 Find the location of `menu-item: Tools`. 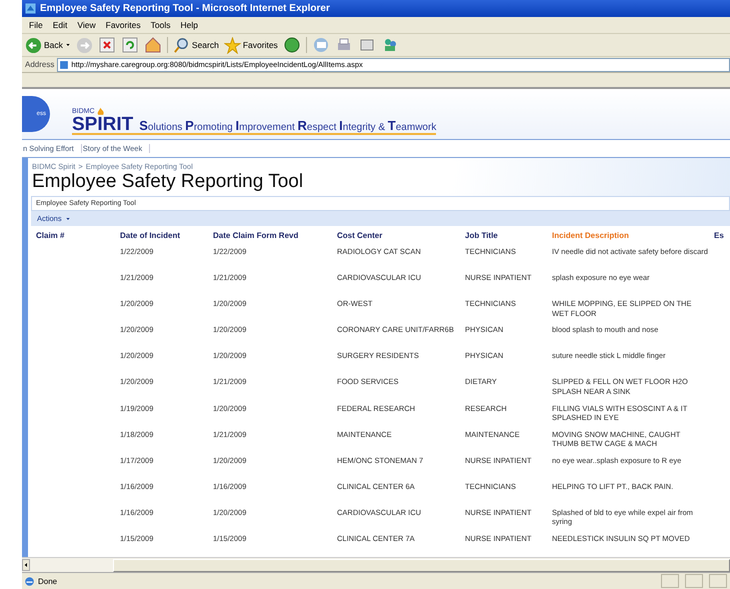

menu-item: Tools is located at coordinates (161, 25).